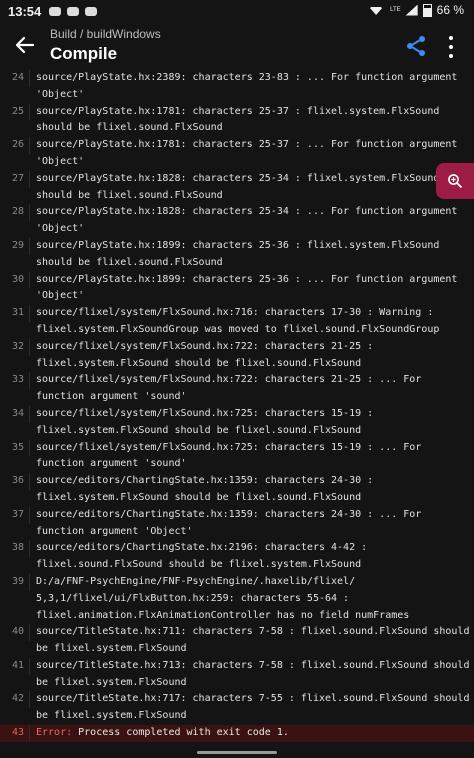 The height and width of the screenshot is (758, 474). I want to click on line-number: 28, so click(15, 213).